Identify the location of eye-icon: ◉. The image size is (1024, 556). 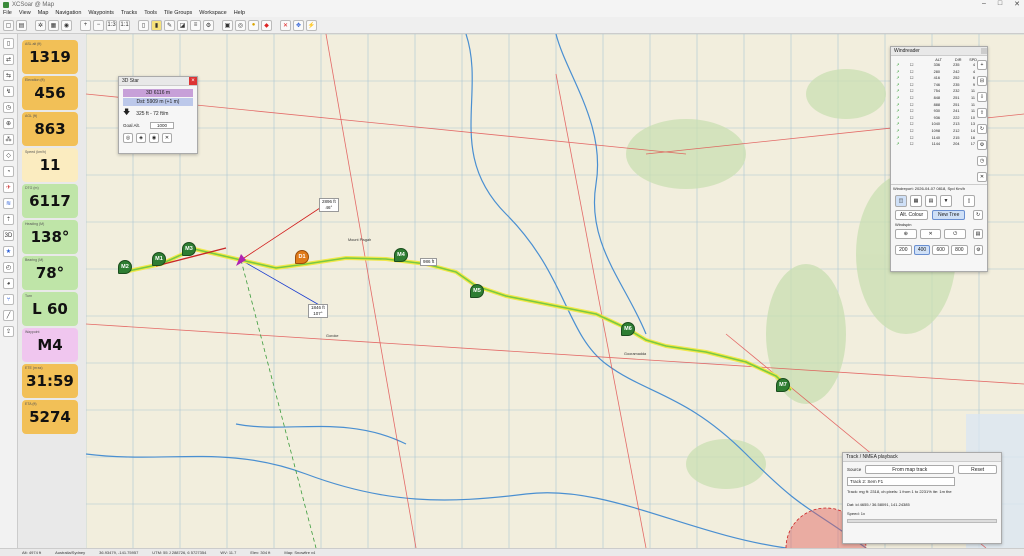
(66, 25).